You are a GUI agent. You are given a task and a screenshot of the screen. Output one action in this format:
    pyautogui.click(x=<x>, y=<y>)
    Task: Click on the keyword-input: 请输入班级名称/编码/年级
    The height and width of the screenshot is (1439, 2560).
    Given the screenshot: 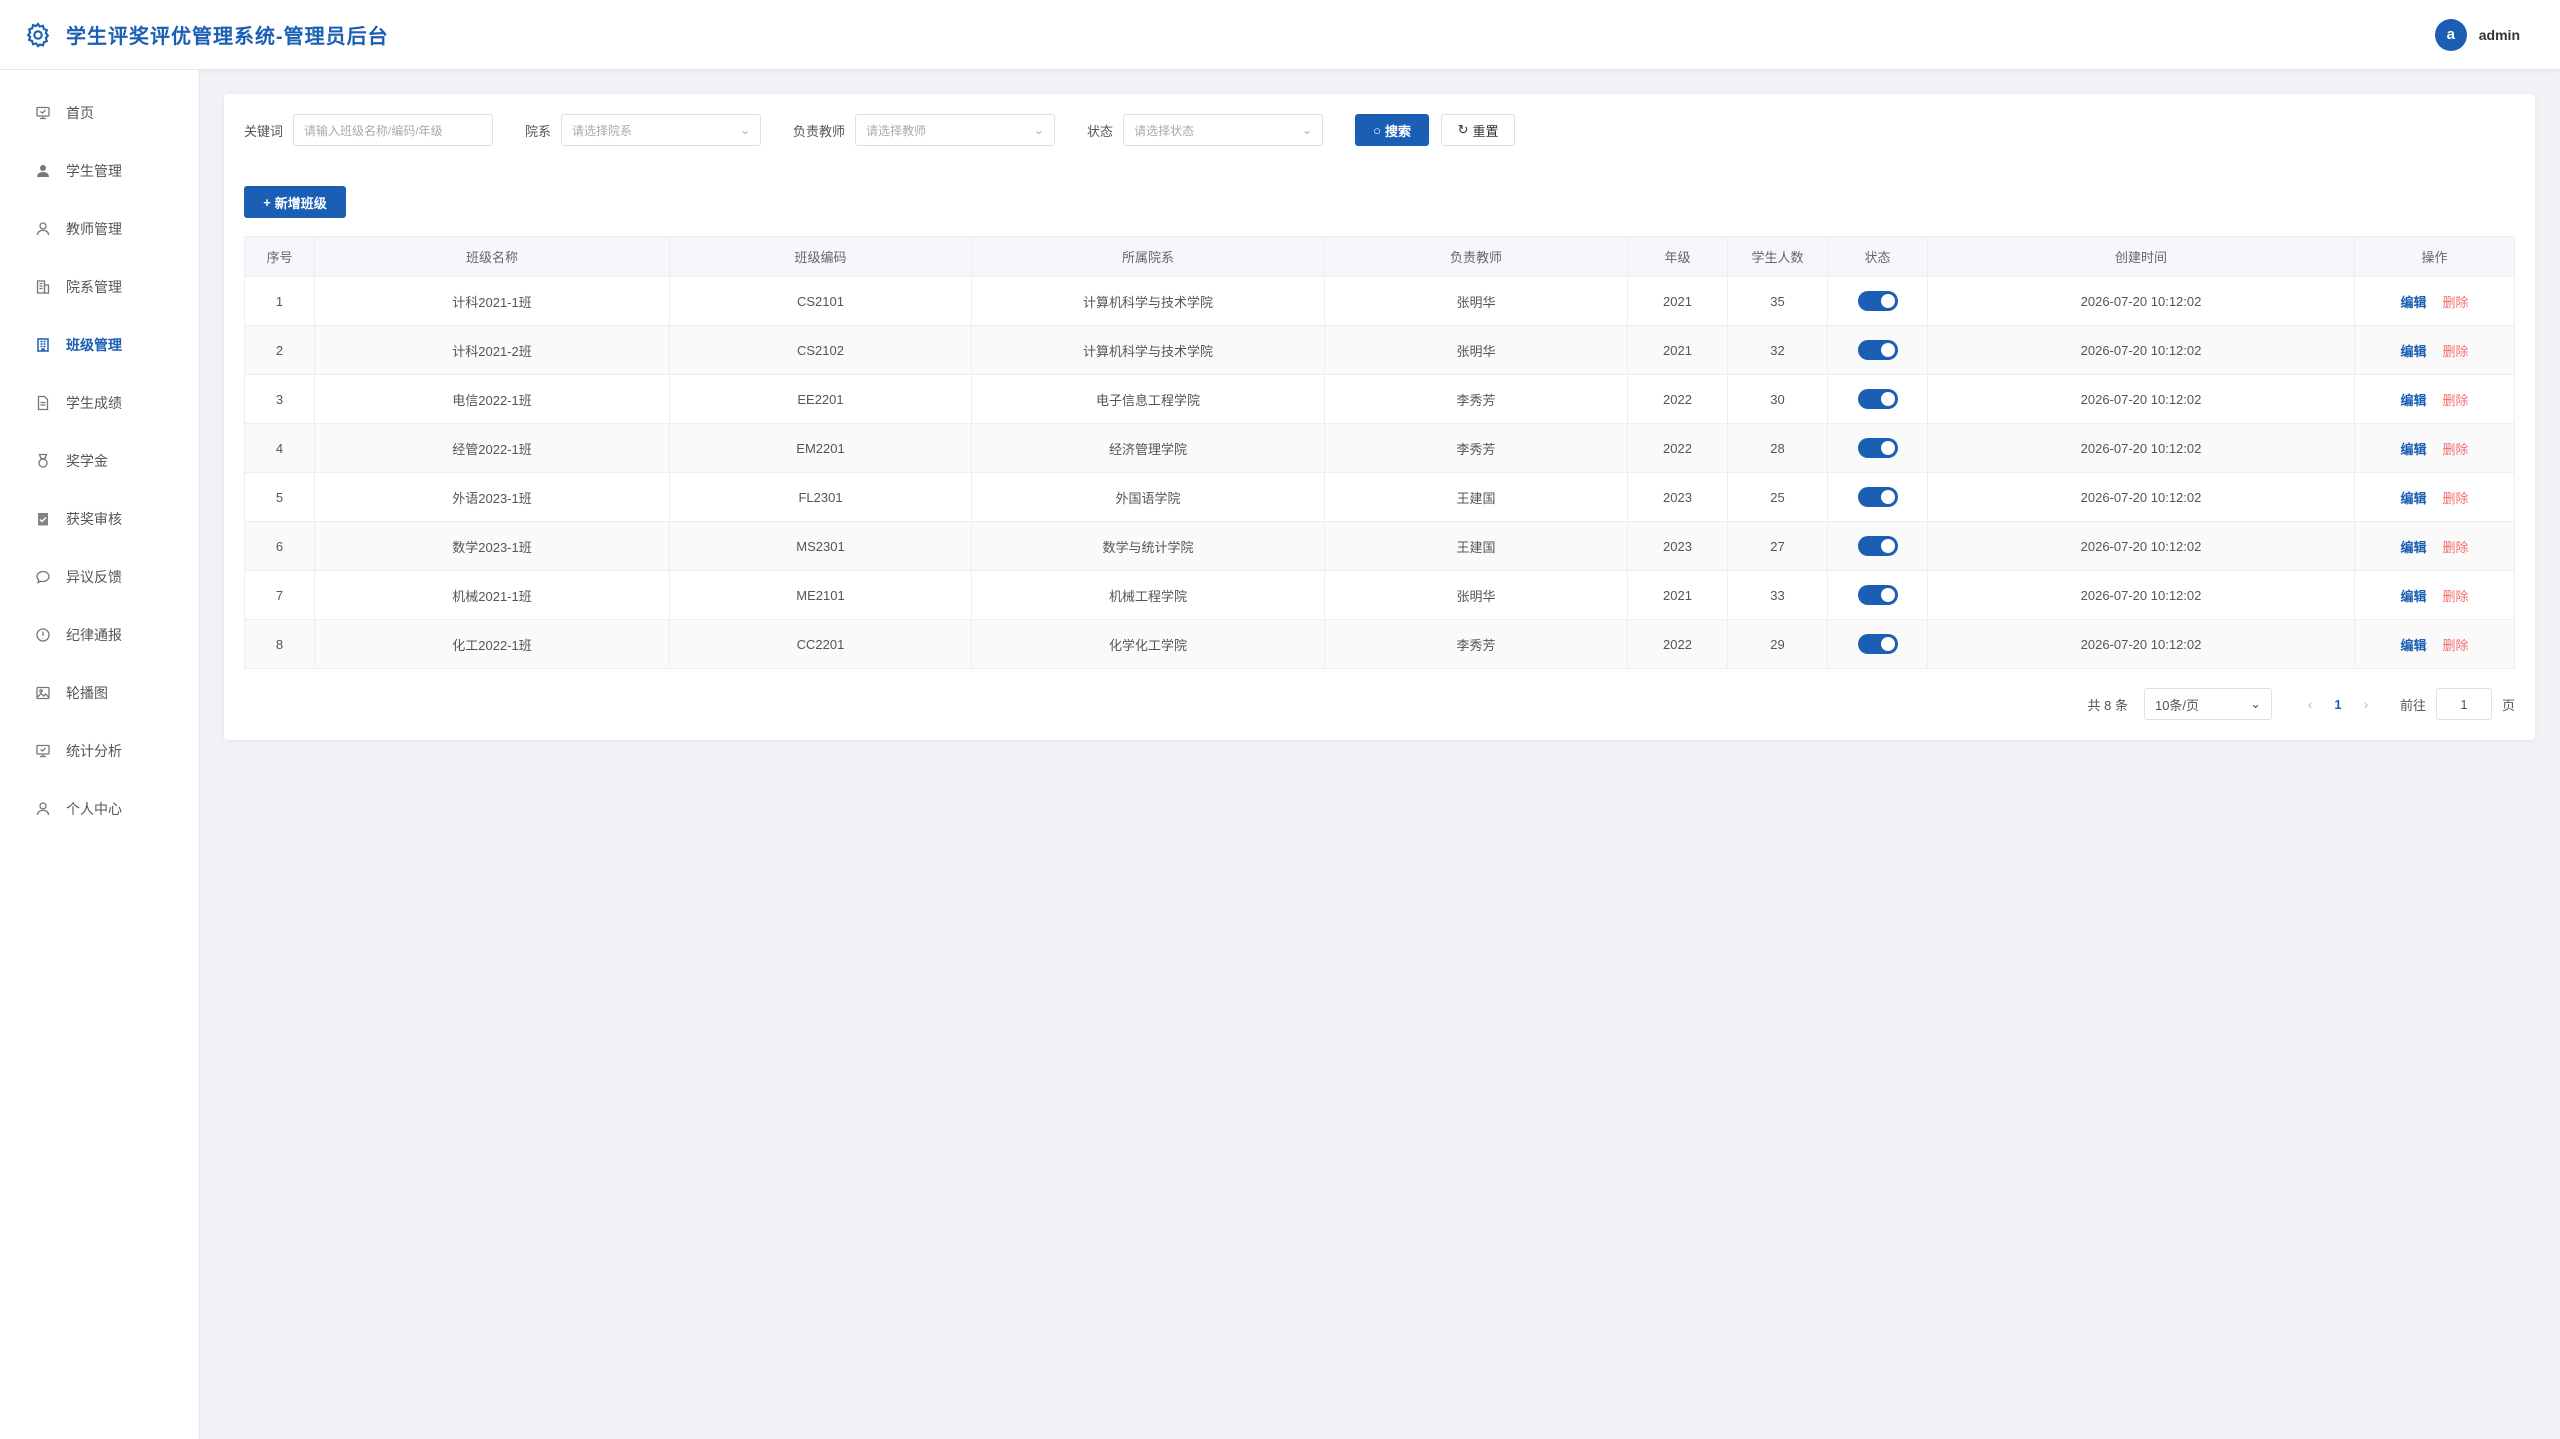 What is the action you would take?
    pyautogui.click(x=393, y=130)
    